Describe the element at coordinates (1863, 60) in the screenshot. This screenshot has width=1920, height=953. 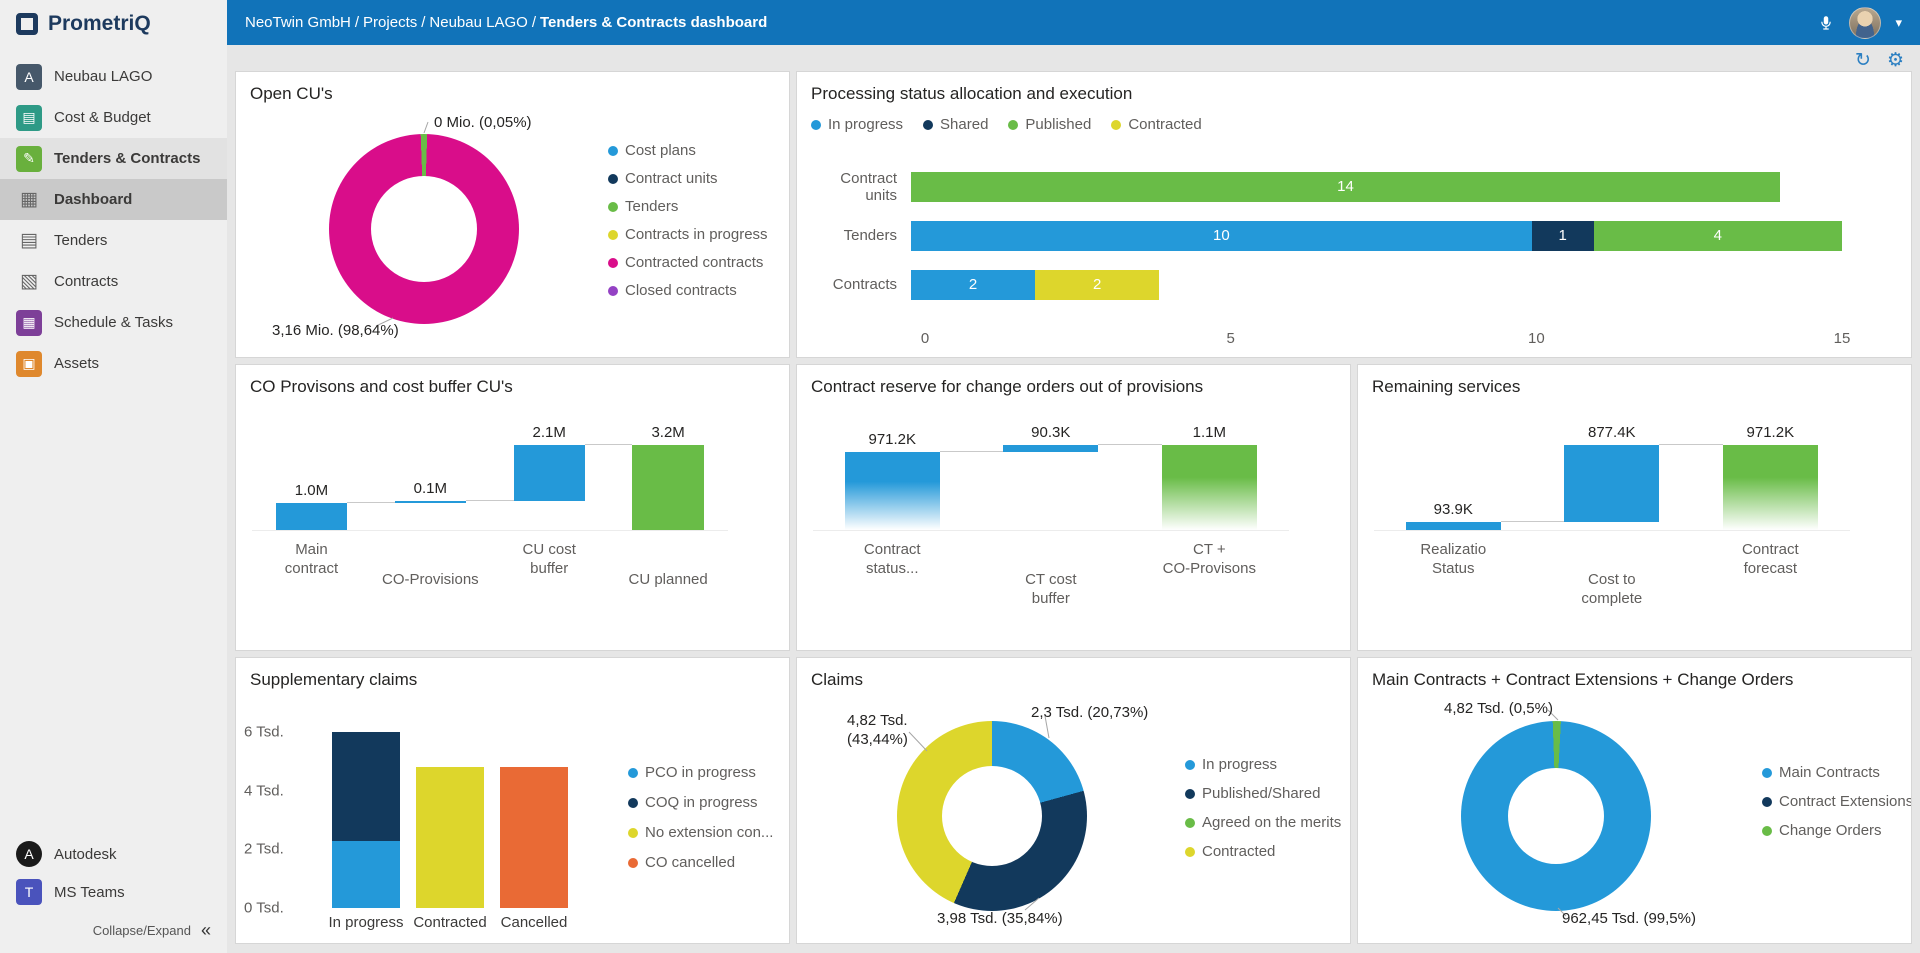
I see `refresh-button: ↻` at that location.